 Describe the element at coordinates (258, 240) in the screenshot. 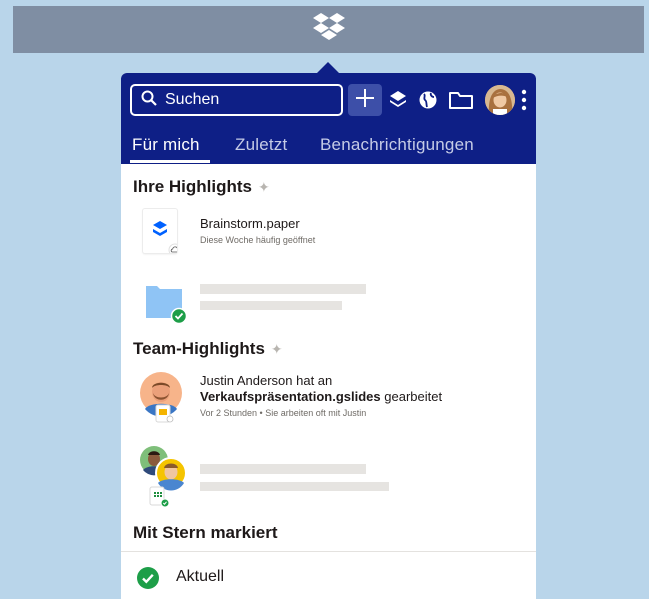

I see `item-subtitle: Diese Woche häufig geöffnet` at that location.